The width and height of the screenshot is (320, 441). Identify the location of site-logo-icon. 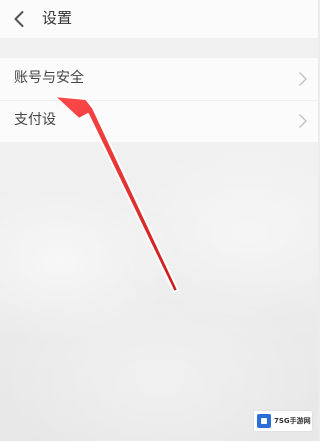
(264, 421).